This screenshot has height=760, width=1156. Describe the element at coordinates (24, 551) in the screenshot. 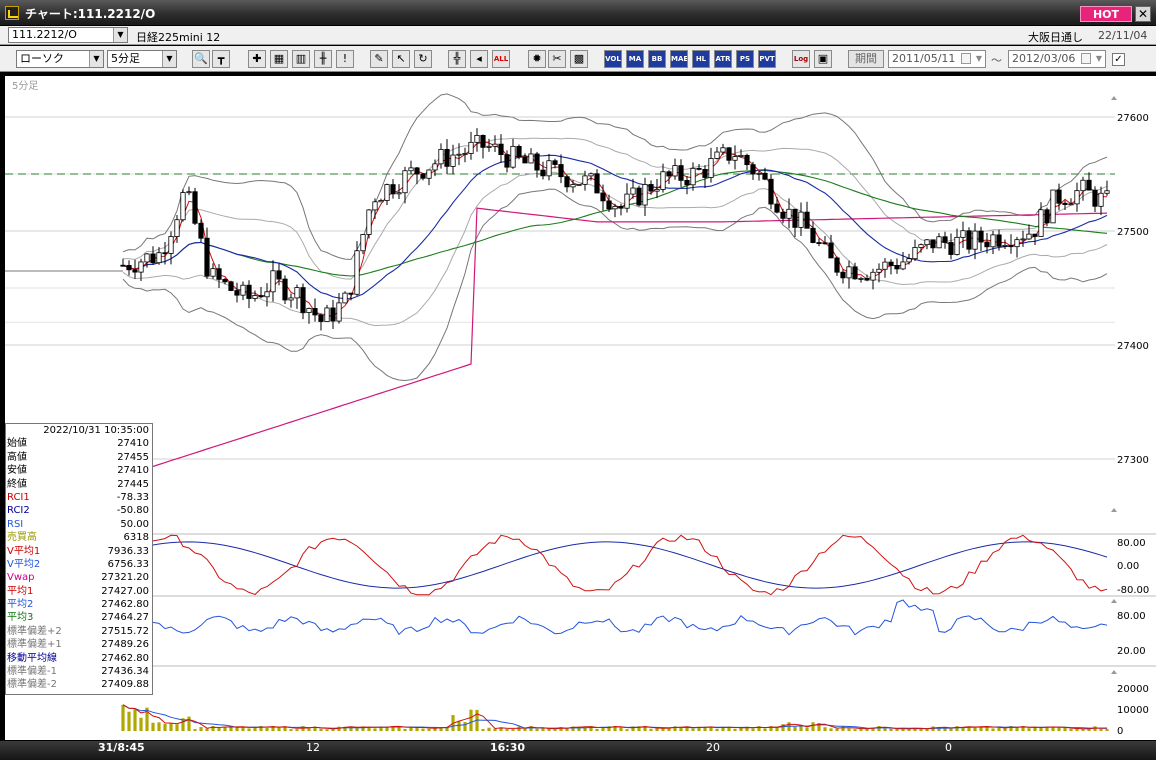

I see `data-key: V平均1` at that location.